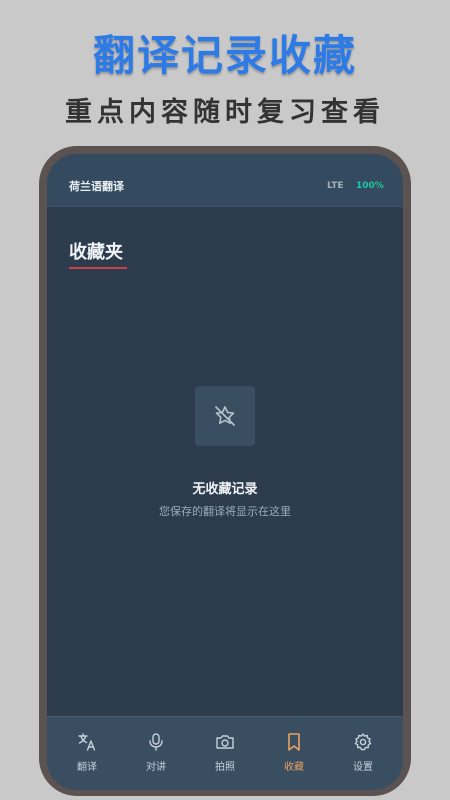  Describe the element at coordinates (225, 180) in the screenshot. I see `app-header: 荷兰语翻译 LTE 100%` at that location.